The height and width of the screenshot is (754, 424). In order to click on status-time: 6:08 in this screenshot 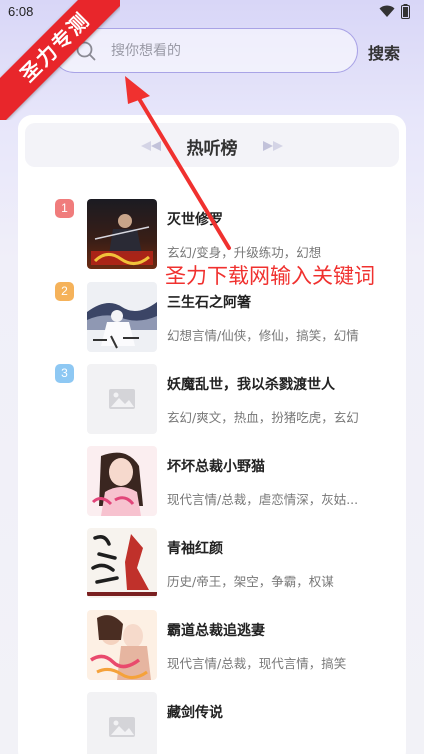, I will do `click(21, 11)`.